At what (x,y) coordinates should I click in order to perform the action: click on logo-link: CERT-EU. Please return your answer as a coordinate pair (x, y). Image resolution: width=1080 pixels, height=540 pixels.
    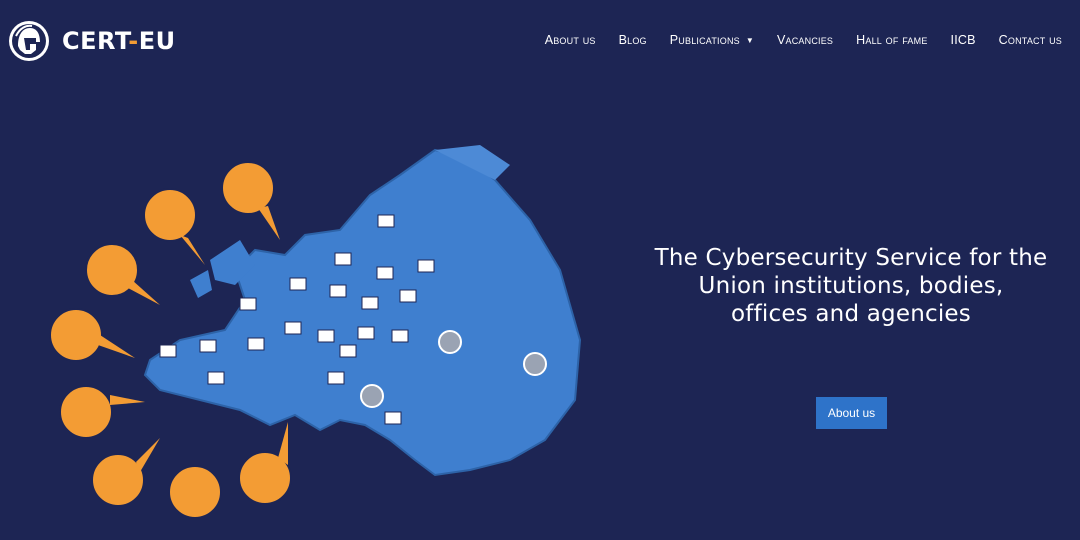
    Looking at the image, I should click on (92, 41).